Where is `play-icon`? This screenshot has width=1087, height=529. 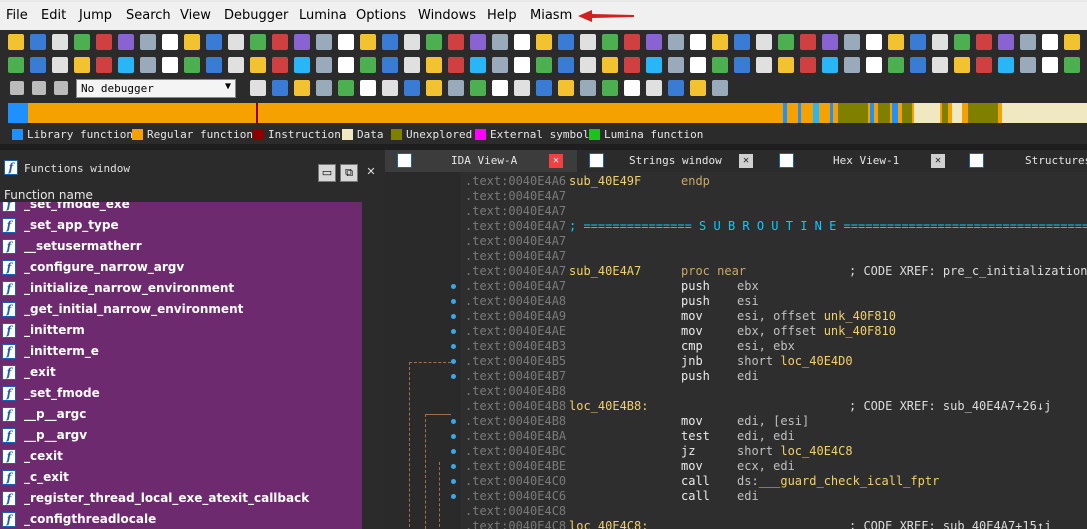 play-icon is located at coordinates (17, 88).